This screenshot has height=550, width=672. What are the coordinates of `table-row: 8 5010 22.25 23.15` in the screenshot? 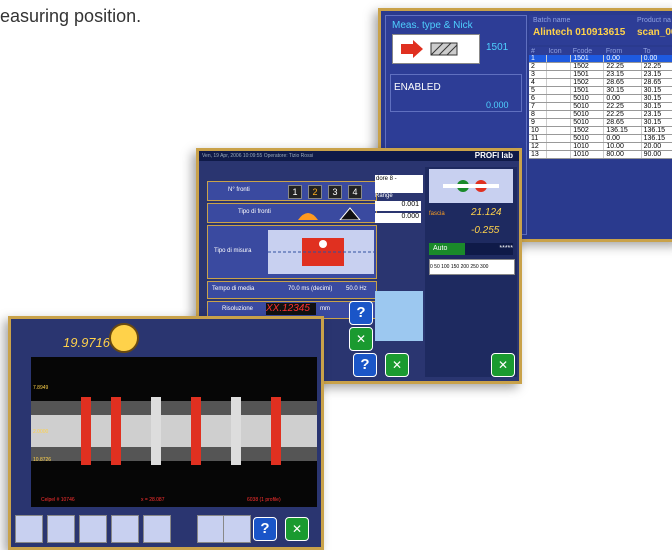 It's located at (600, 114).